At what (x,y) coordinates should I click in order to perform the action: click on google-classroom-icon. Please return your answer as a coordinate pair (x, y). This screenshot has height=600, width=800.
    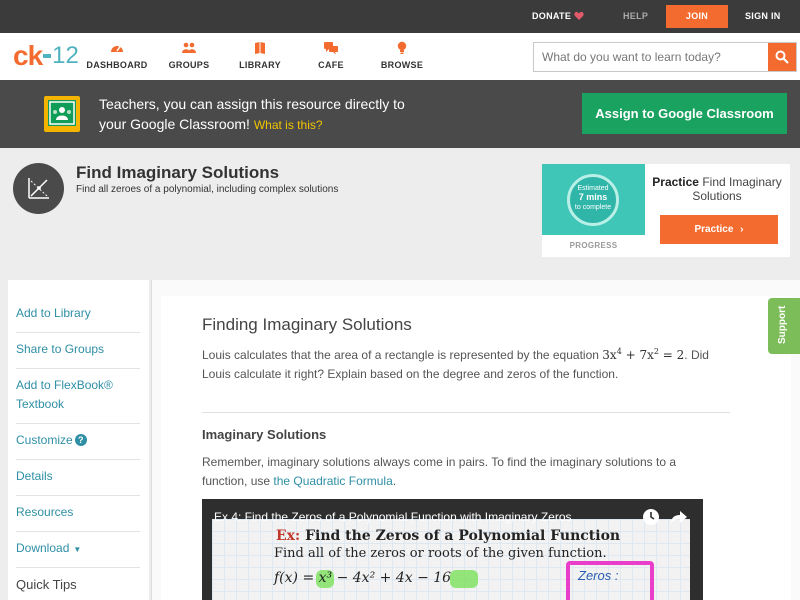
    Looking at the image, I should click on (62, 114).